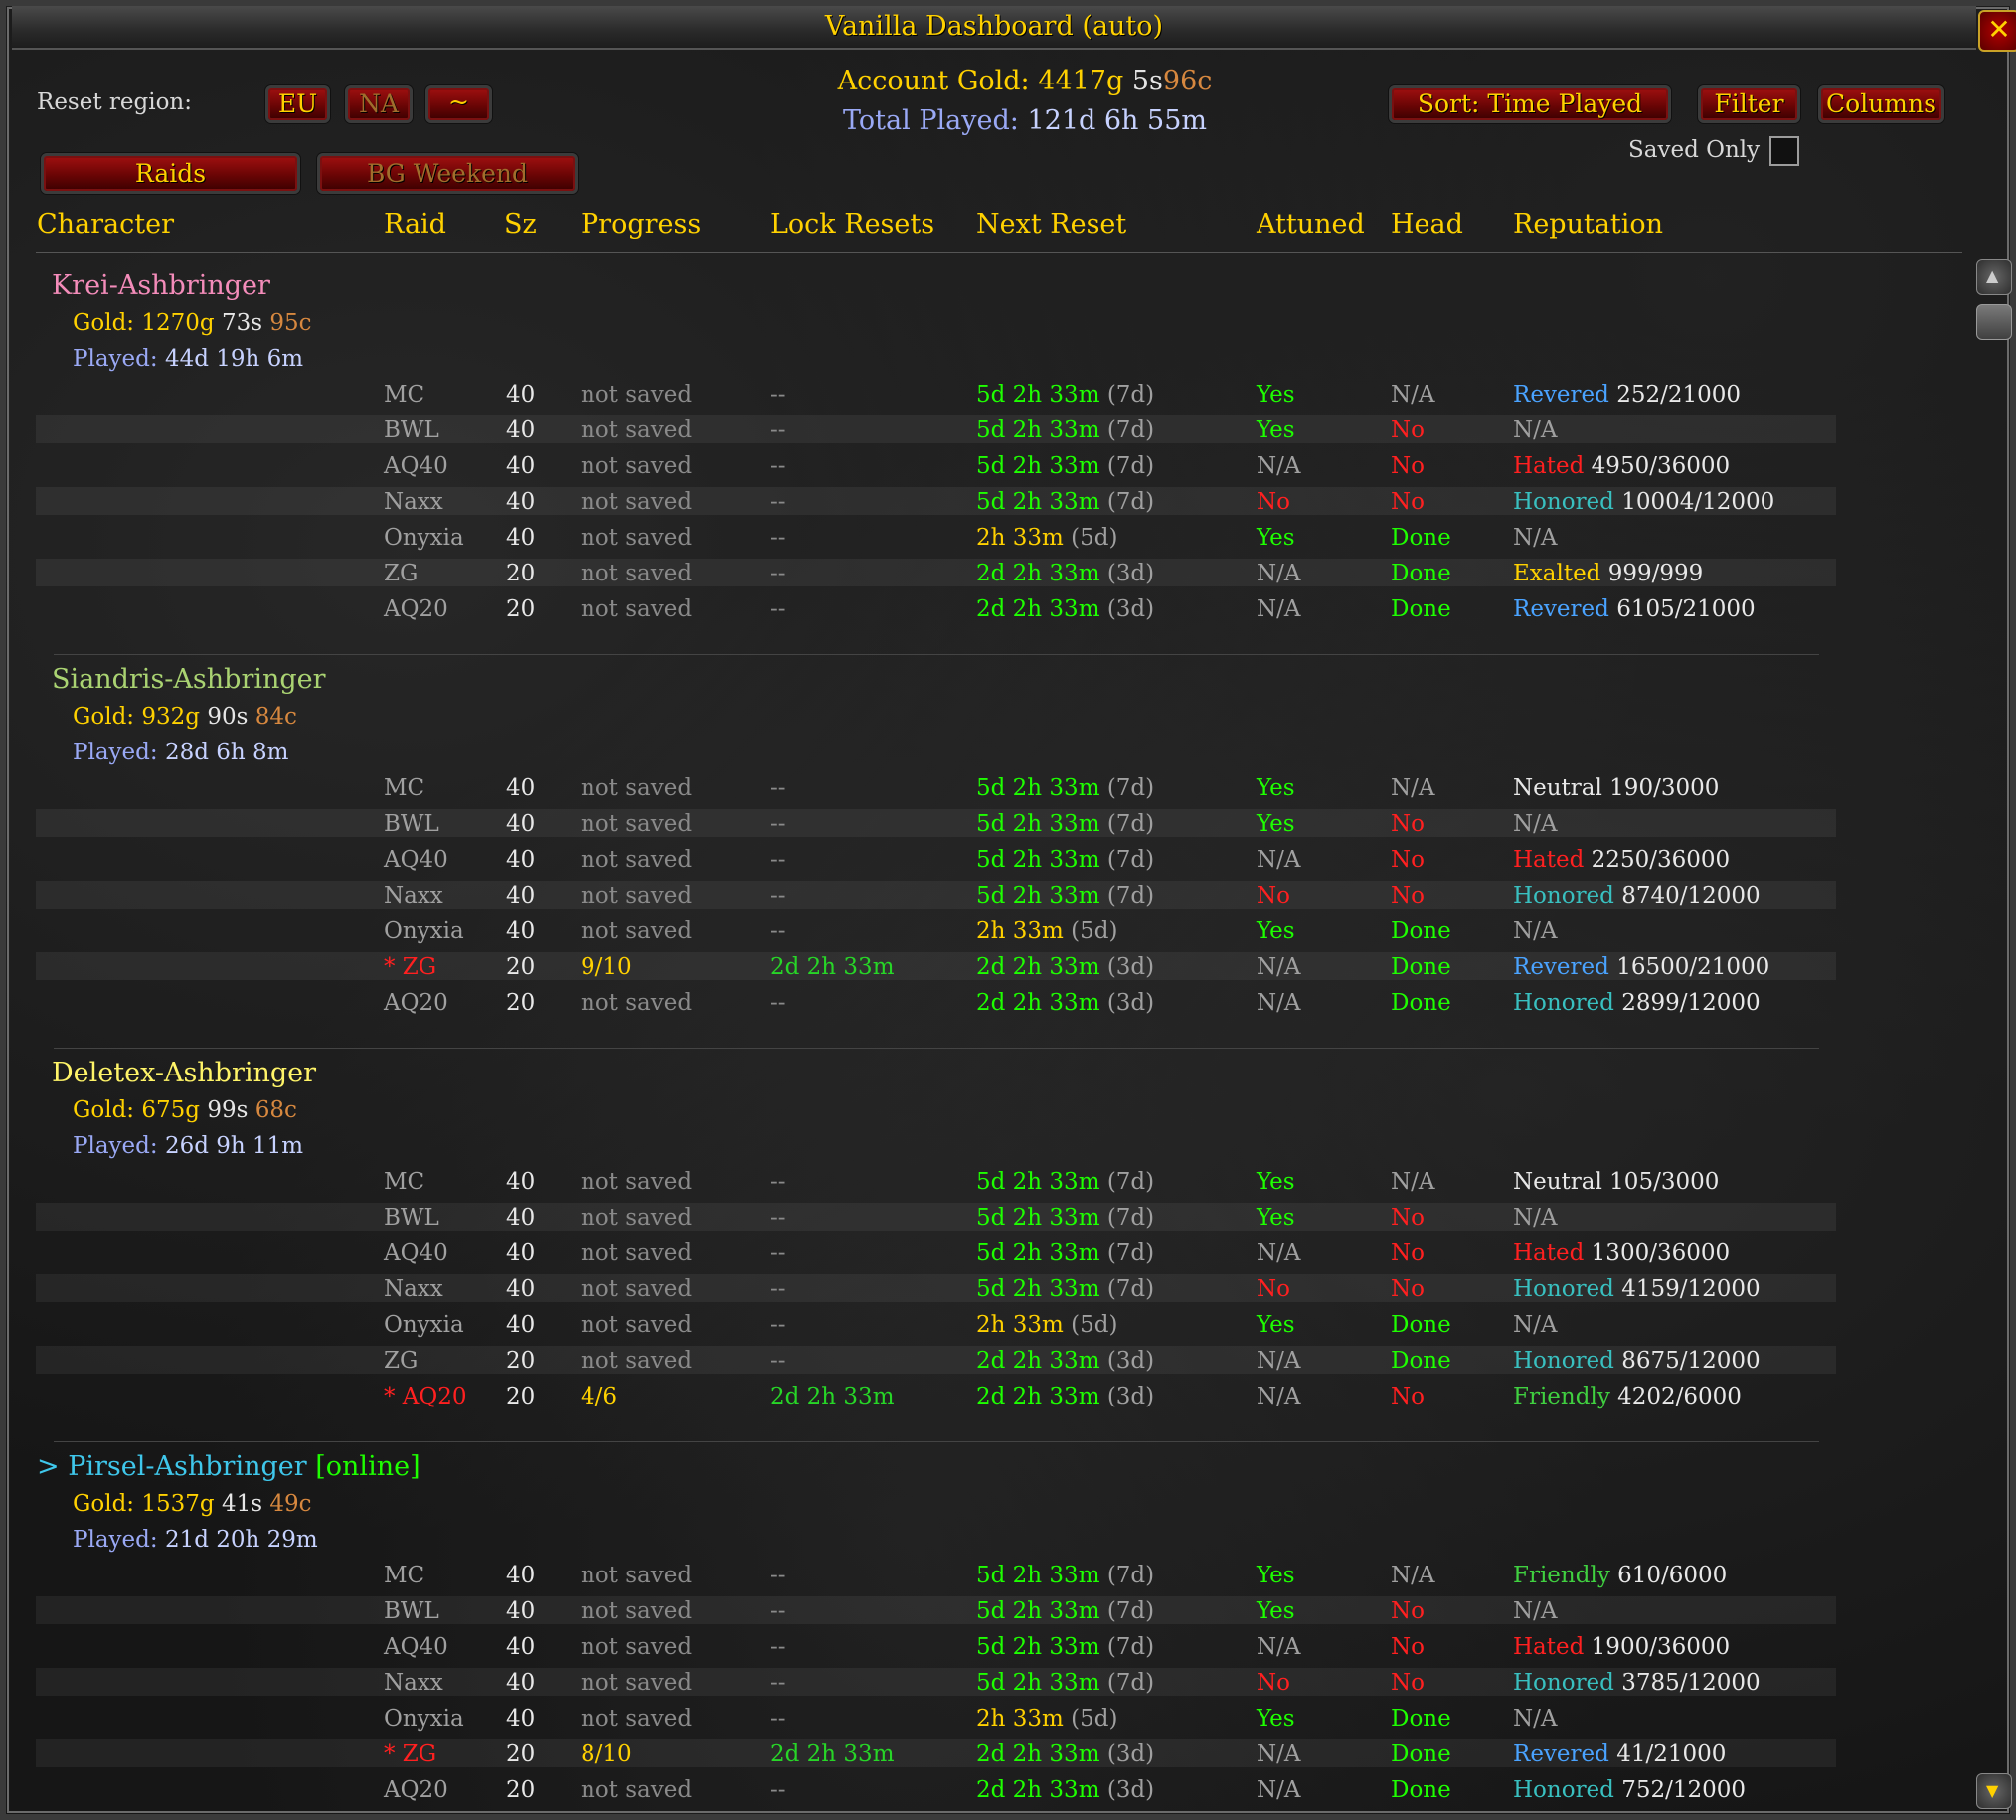  I want to click on current-character-marker: >, so click(53, 1466).